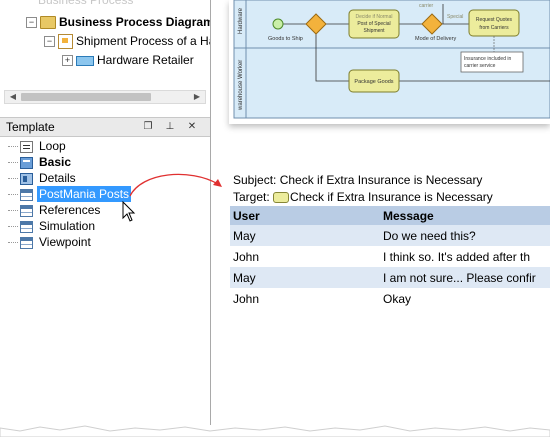 This screenshot has width=550, height=437. What do you see at coordinates (192, 127) in the screenshot?
I see `close-icon: ✕` at bounding box center [192, 127].